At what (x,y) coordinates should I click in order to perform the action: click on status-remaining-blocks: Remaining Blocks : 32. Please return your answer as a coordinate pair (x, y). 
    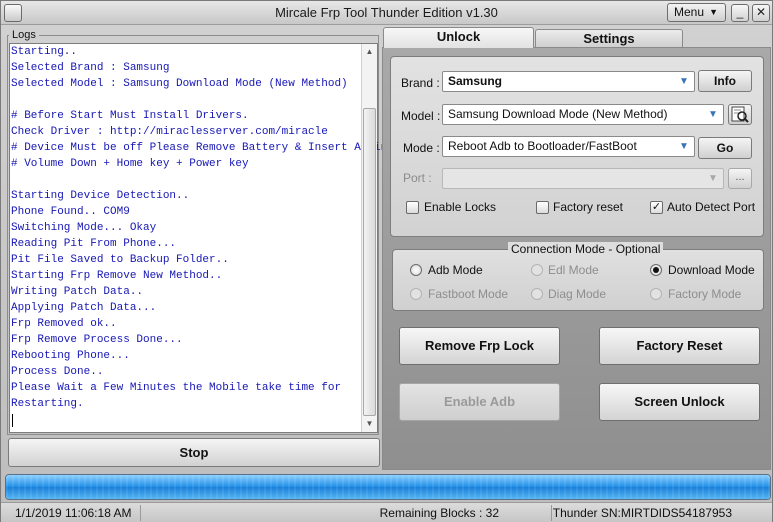
    Looking at the image, I should click on (346, 513).